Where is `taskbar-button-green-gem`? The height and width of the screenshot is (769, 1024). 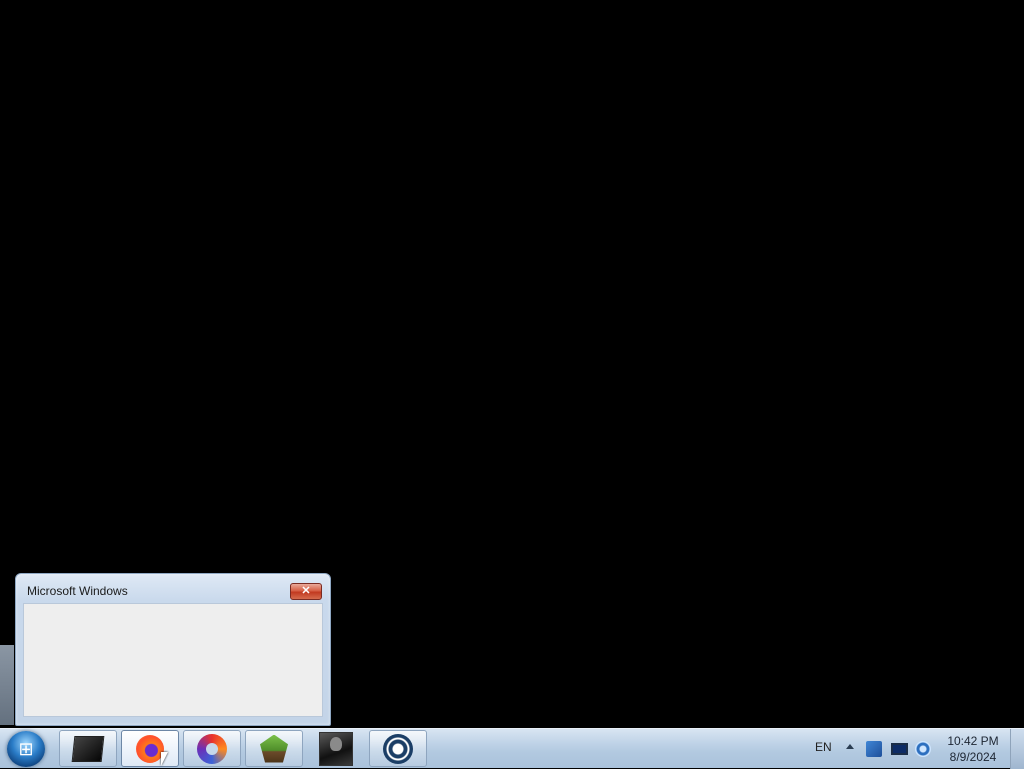 taskbar-button-green-gem is located at coordinates (274, 748).